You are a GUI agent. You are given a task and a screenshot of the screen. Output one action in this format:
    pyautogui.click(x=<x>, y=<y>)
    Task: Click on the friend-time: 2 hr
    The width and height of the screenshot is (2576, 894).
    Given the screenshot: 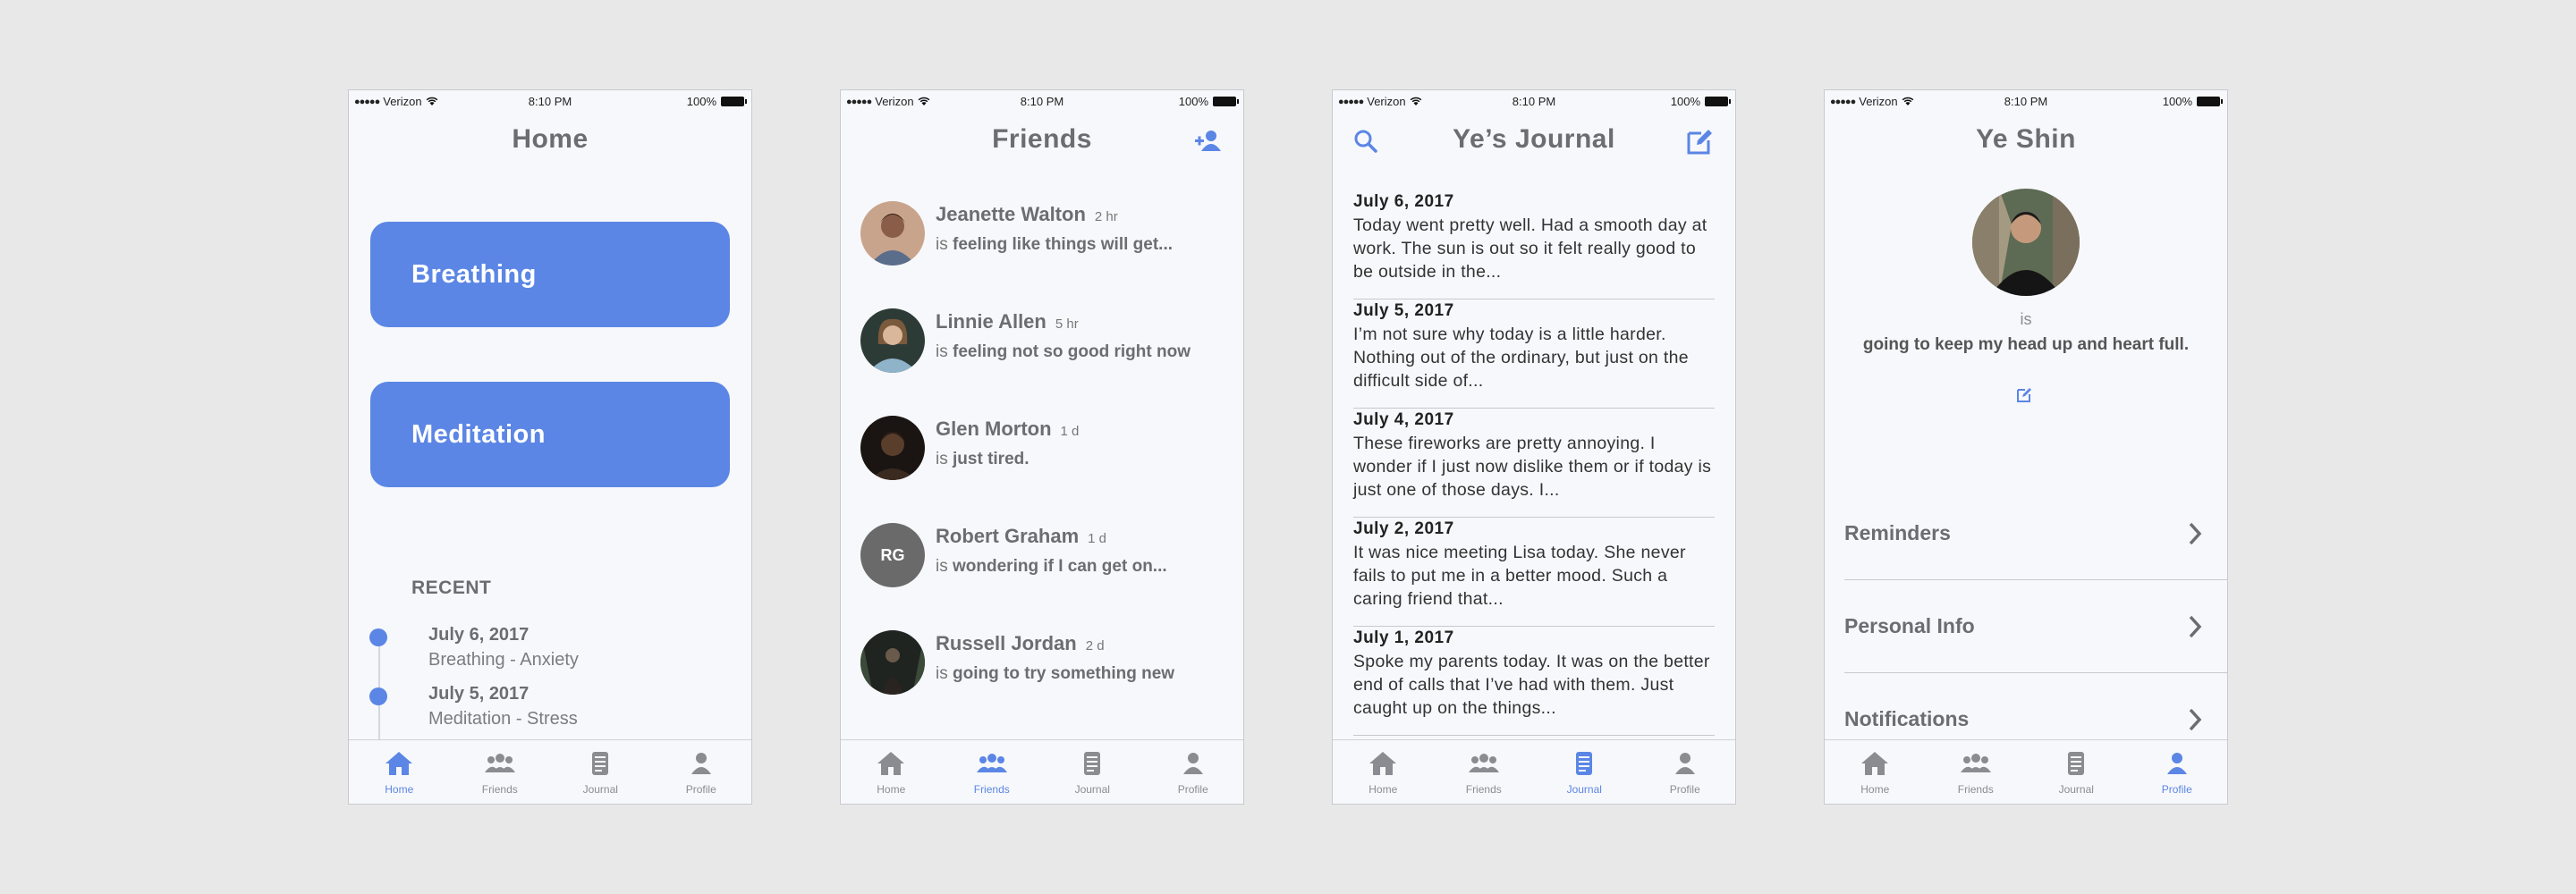 What is the action you would take?
    pyautogui.click(x=1106, y=217)
    